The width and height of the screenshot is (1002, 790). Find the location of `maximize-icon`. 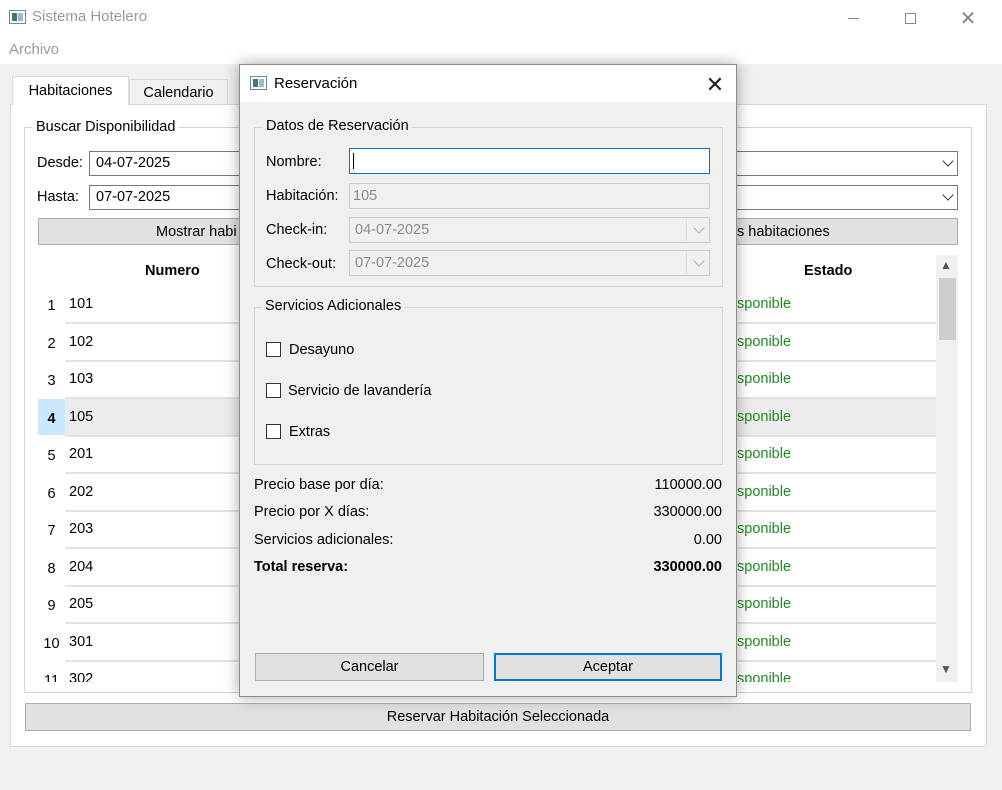

maximize-icon is located at coordinates (910, 18).